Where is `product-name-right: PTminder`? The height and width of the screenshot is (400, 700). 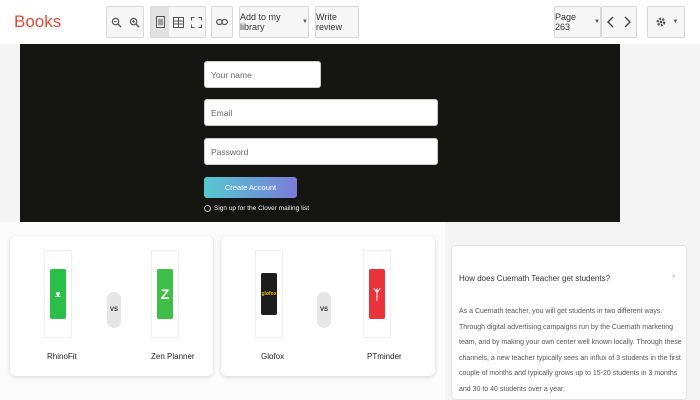 product-name-right: PTminder is located at coordinates (384, 356).